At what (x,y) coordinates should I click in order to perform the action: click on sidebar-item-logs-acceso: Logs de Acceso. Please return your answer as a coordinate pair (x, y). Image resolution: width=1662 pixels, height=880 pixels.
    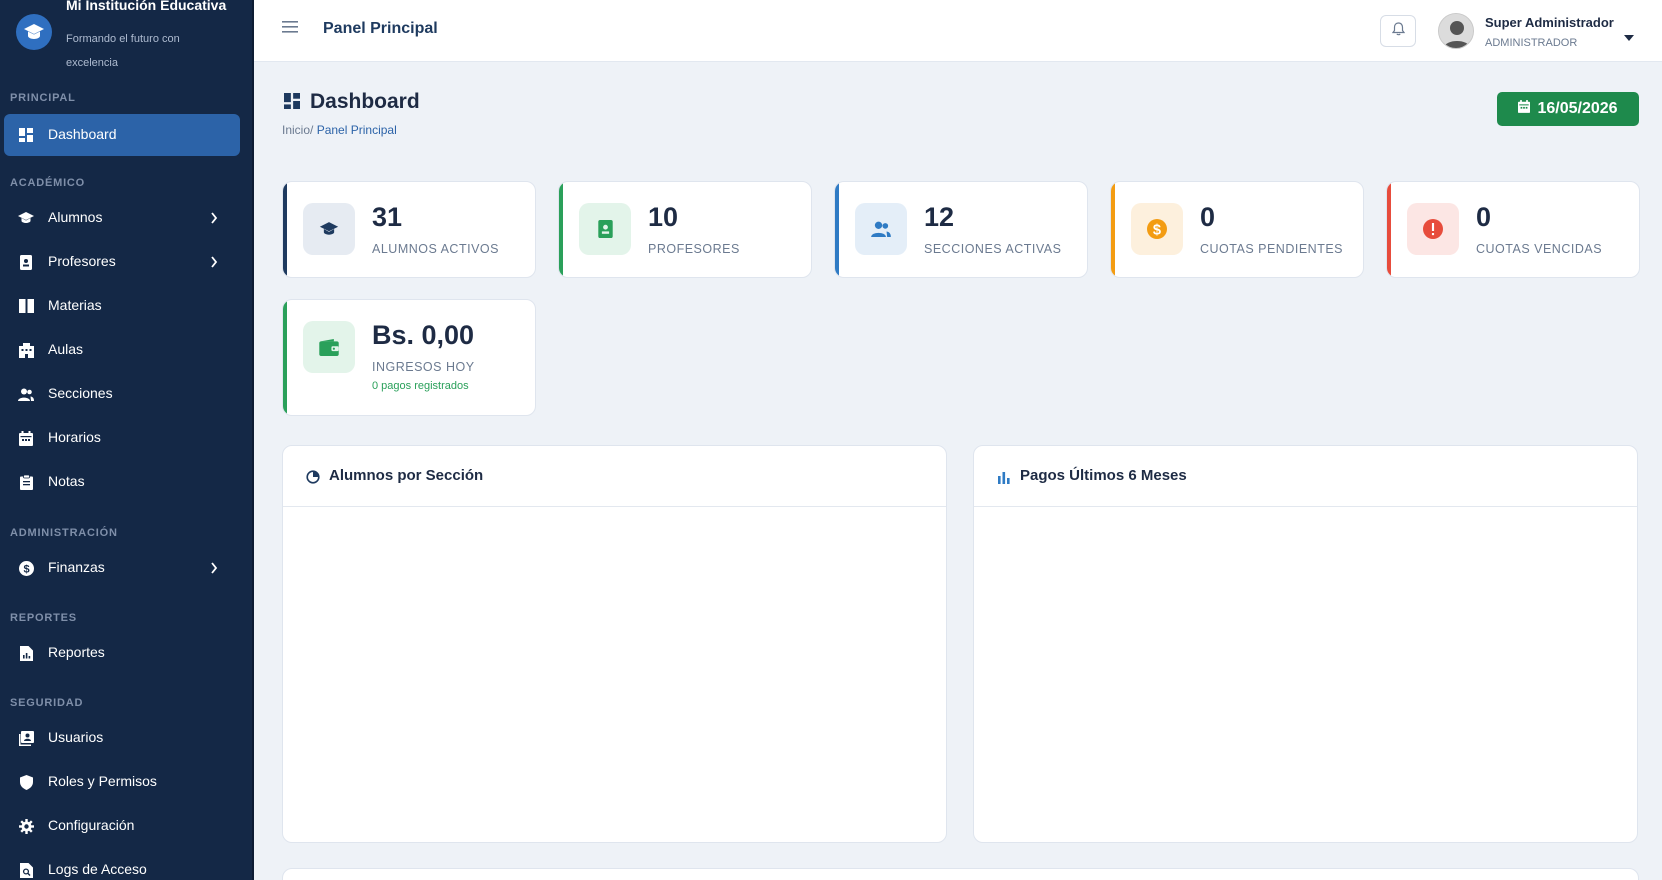
    Looking at the image, I should click on (122, 864).